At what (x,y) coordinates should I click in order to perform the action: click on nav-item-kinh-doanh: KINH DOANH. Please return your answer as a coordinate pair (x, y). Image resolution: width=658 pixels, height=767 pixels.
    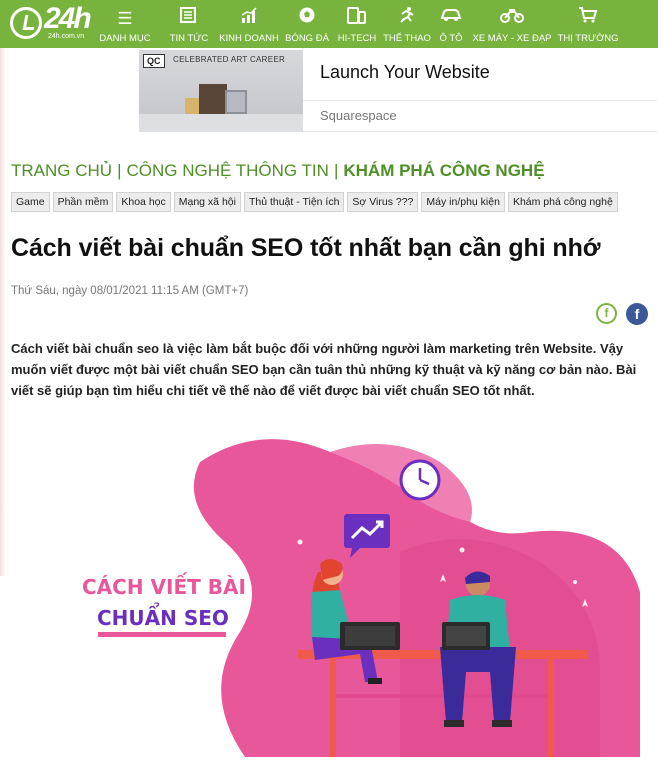
    Looking at the image, I should click on (249, 24).